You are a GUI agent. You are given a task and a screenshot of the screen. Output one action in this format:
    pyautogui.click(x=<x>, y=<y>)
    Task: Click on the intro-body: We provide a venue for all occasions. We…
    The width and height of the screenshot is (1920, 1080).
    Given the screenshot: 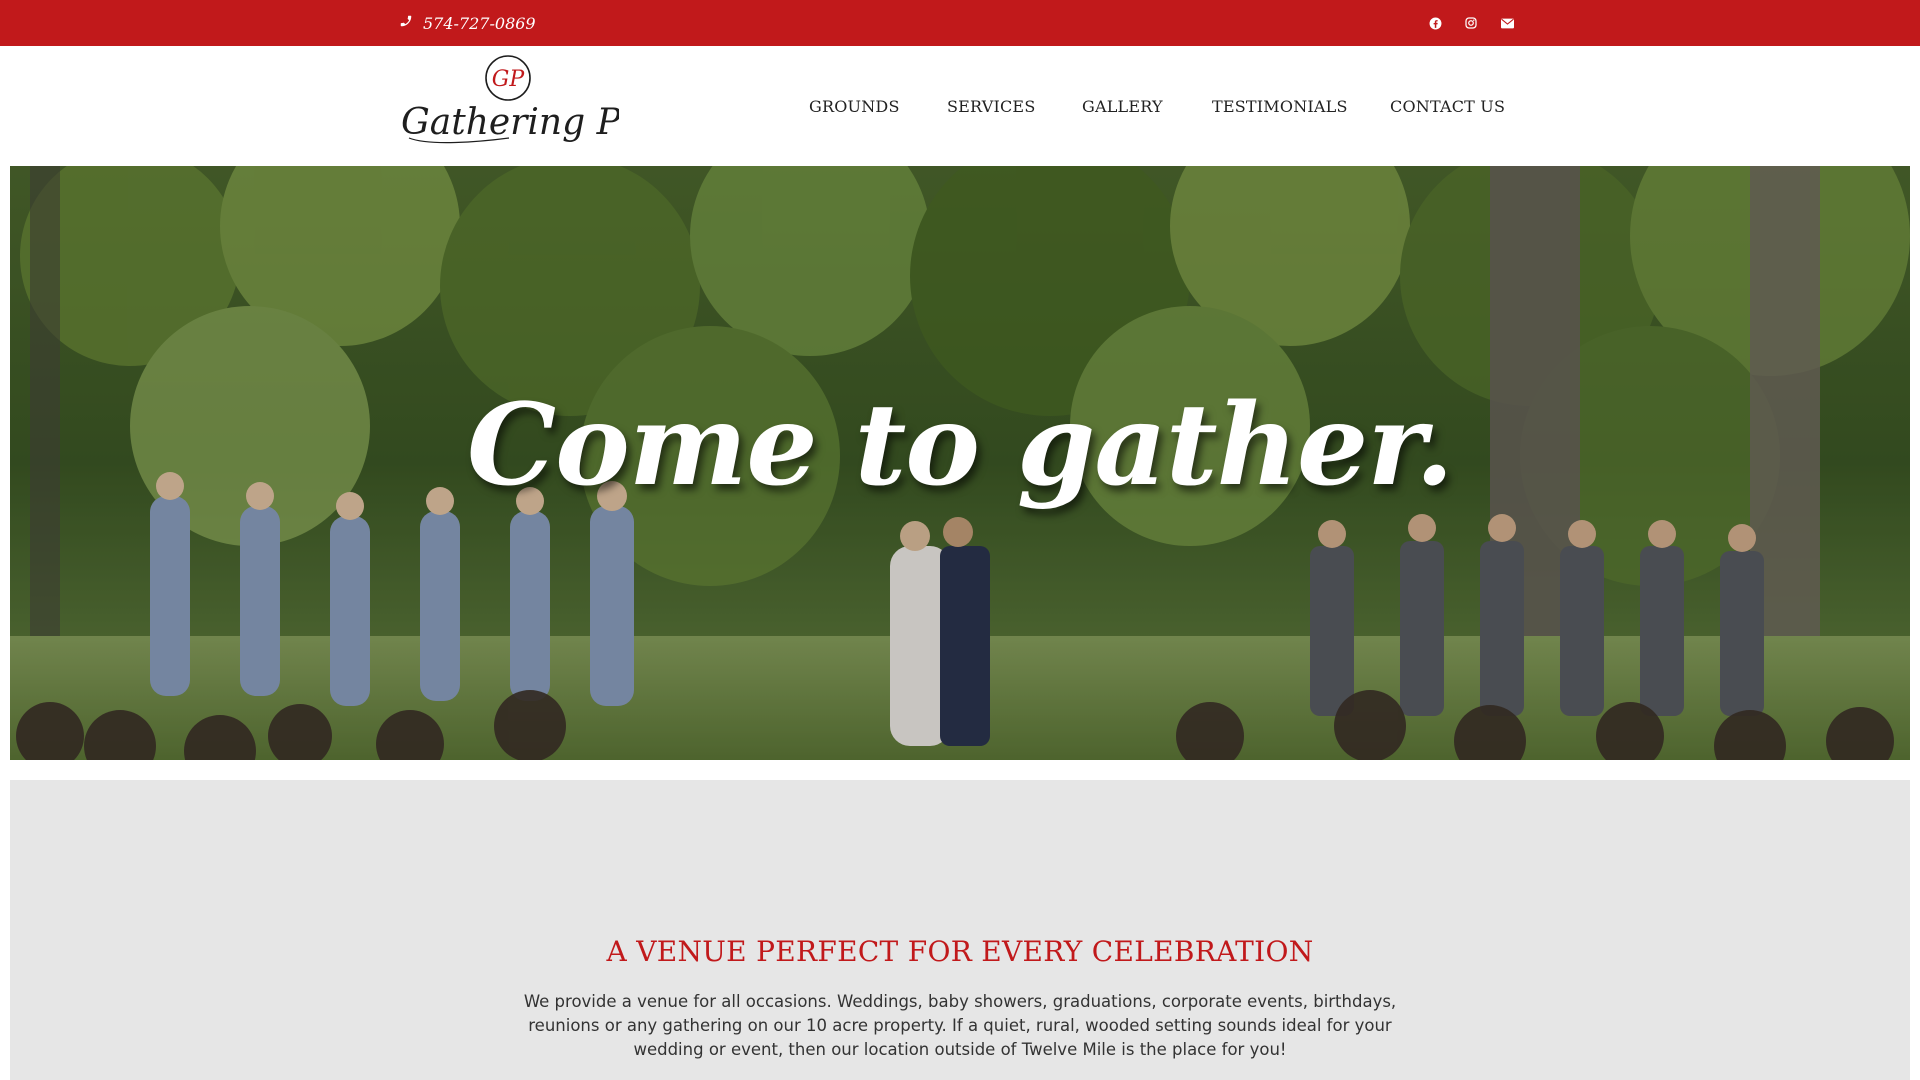 What is the action you would take?
    pyautogui.click(x=960, y=1025)
    